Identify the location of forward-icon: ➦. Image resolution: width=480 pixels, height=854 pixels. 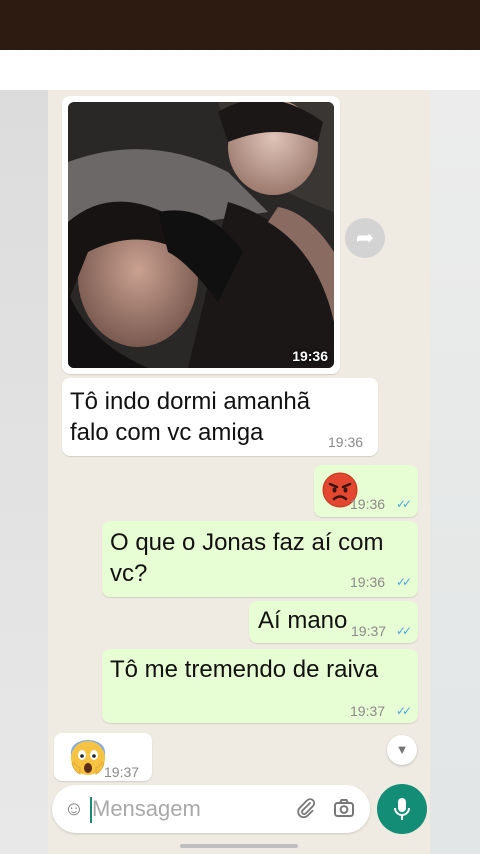
(365, 237).